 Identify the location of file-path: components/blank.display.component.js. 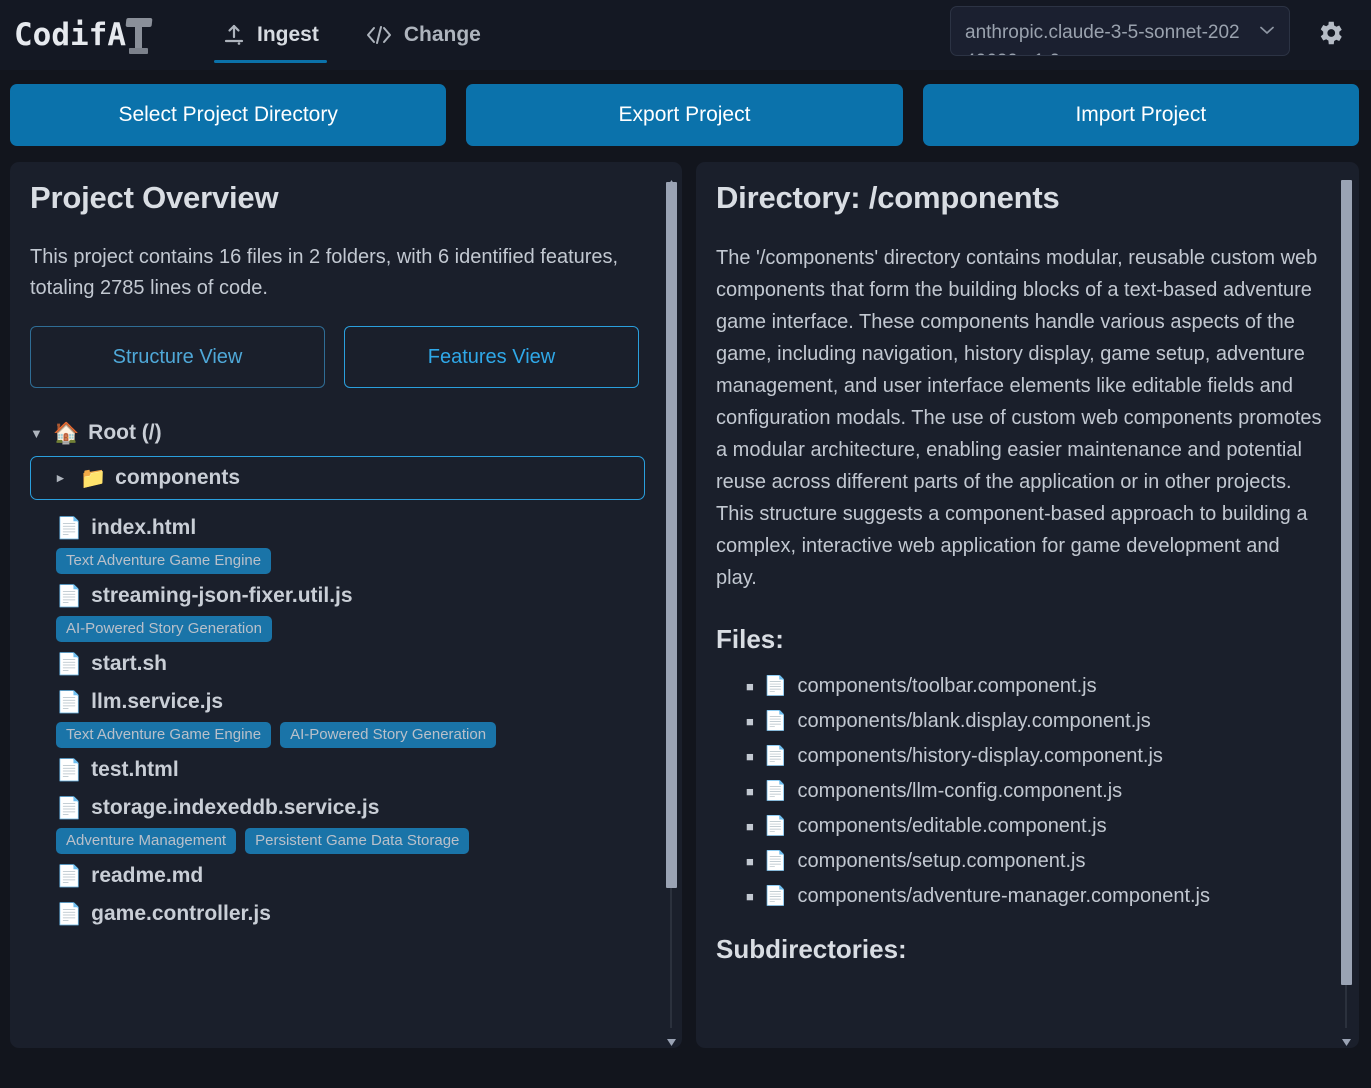
(974, 721).